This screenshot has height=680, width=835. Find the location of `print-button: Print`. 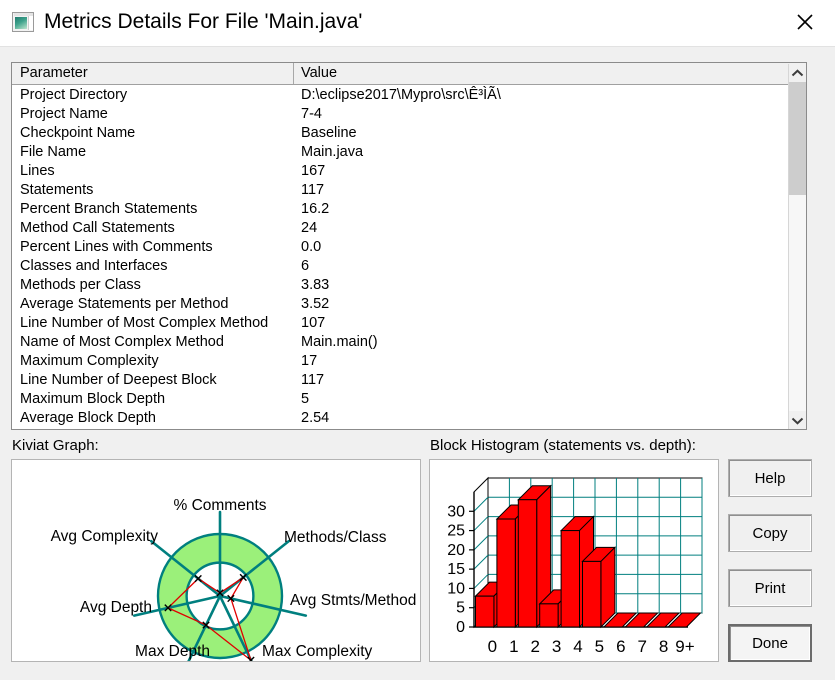

print-button: Print is located at coordinates (770, 588).